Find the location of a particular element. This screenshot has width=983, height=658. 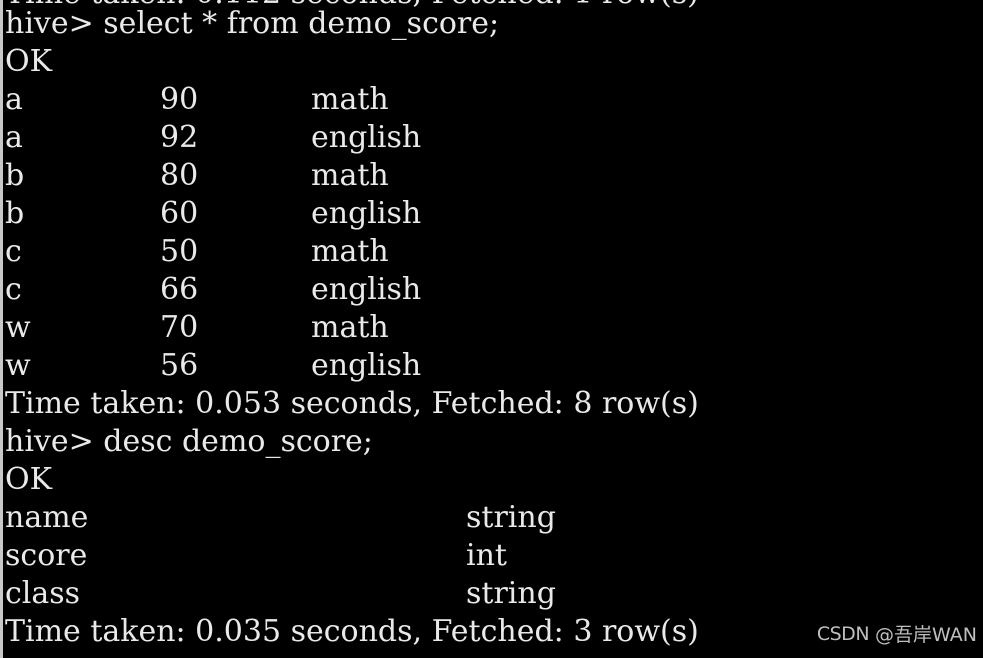

table-row: c 50 math is located at coordinates (491, 252).